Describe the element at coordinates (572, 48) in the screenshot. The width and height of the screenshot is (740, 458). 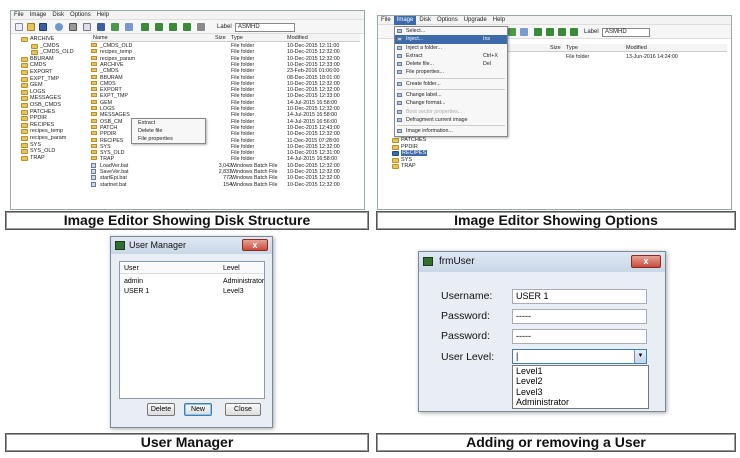
I see `col-type-2: Type` at that location.